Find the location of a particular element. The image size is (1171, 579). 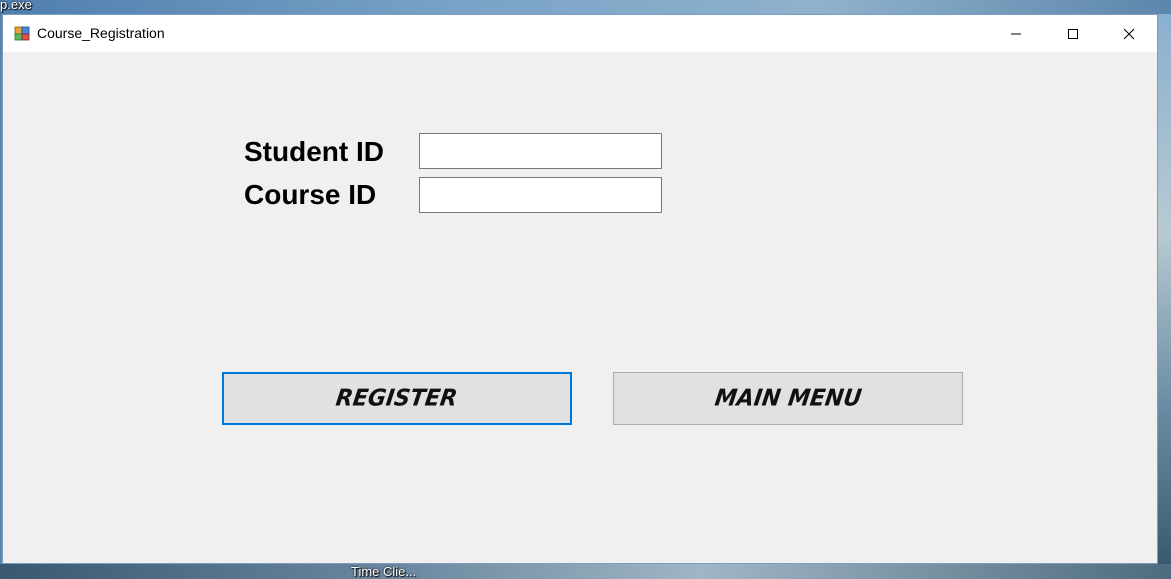

window-title: Course_Registration is located at coordinates (101, 33).